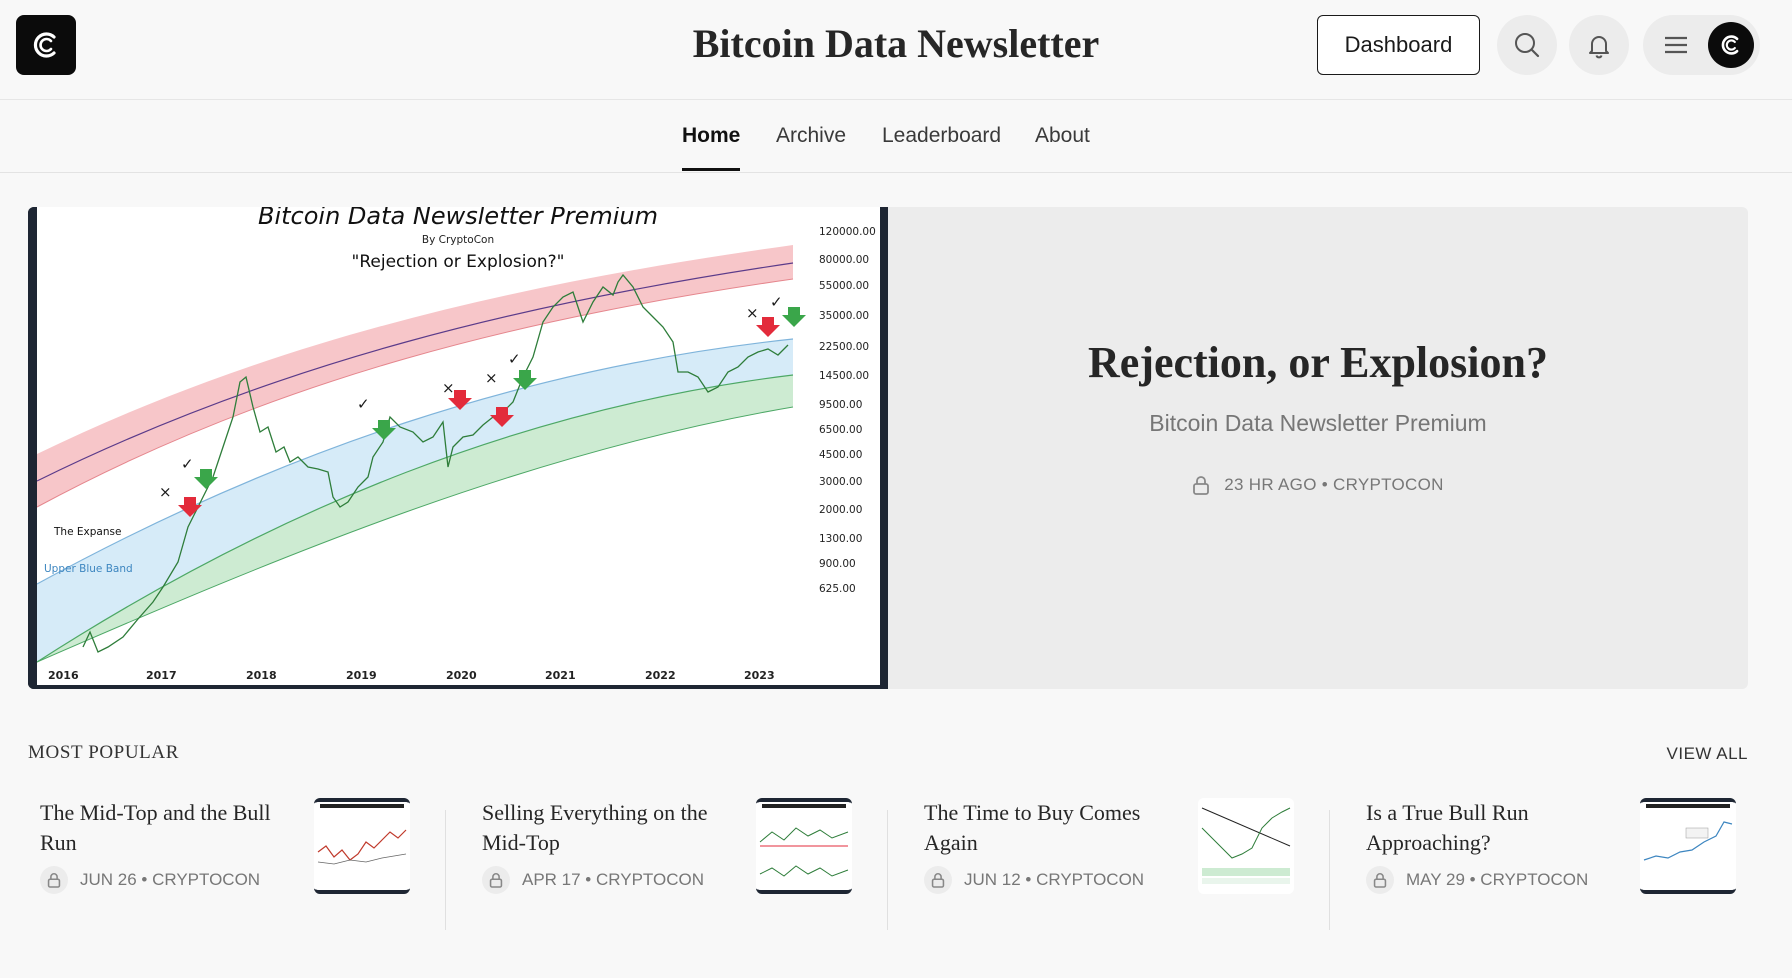 This screenshot has width=1792, height=978. I want to click on popular-post-meta: JUN 12 • CRYPTOCON, so click(1034, 880).